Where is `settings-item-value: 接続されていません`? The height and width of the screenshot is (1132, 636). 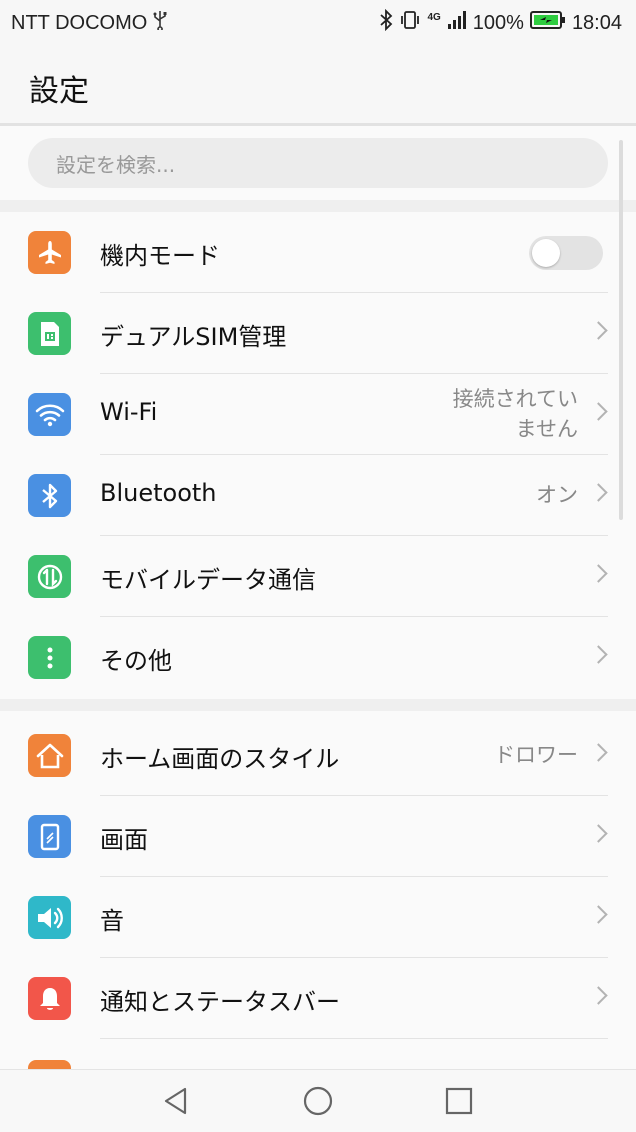 settings-item-value: 接続されていません is located at coordinates (515, 414).